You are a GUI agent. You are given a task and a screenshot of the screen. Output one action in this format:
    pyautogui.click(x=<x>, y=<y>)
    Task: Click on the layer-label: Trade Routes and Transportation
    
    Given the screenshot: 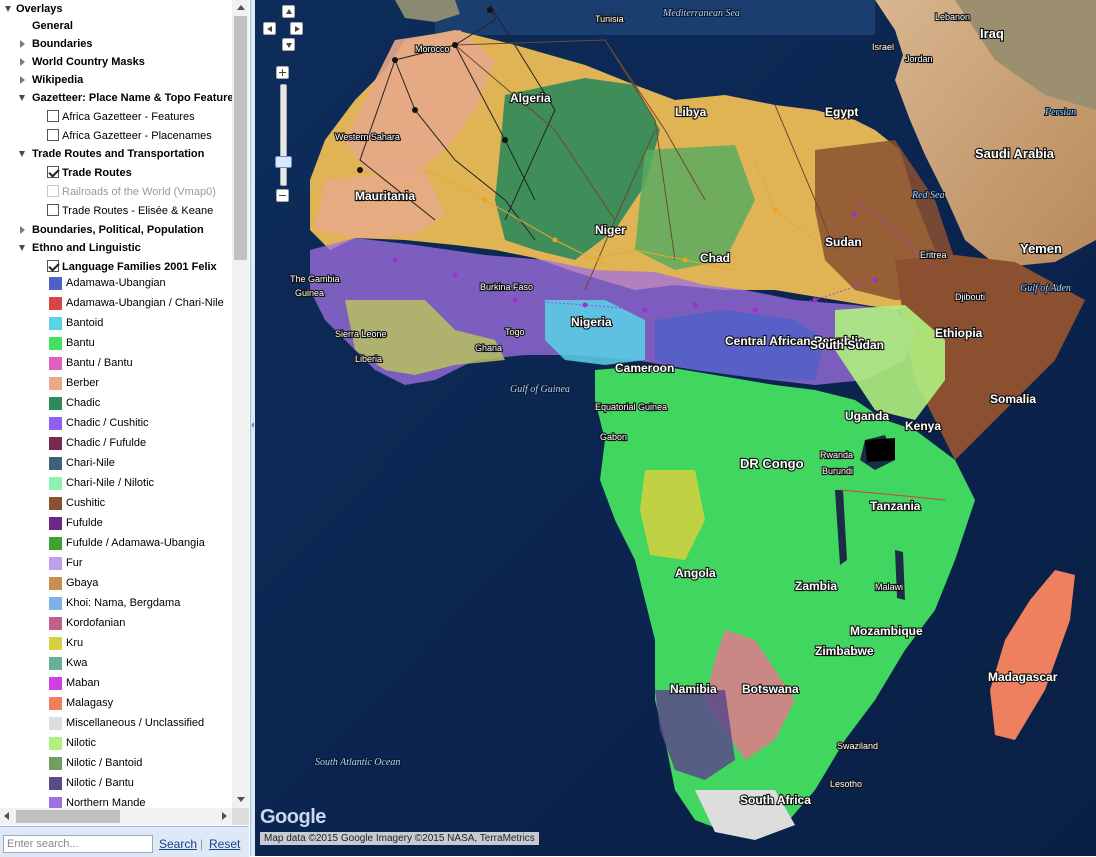 What is the action you would take?
    pyautogui.click(x=118, y=154)
    